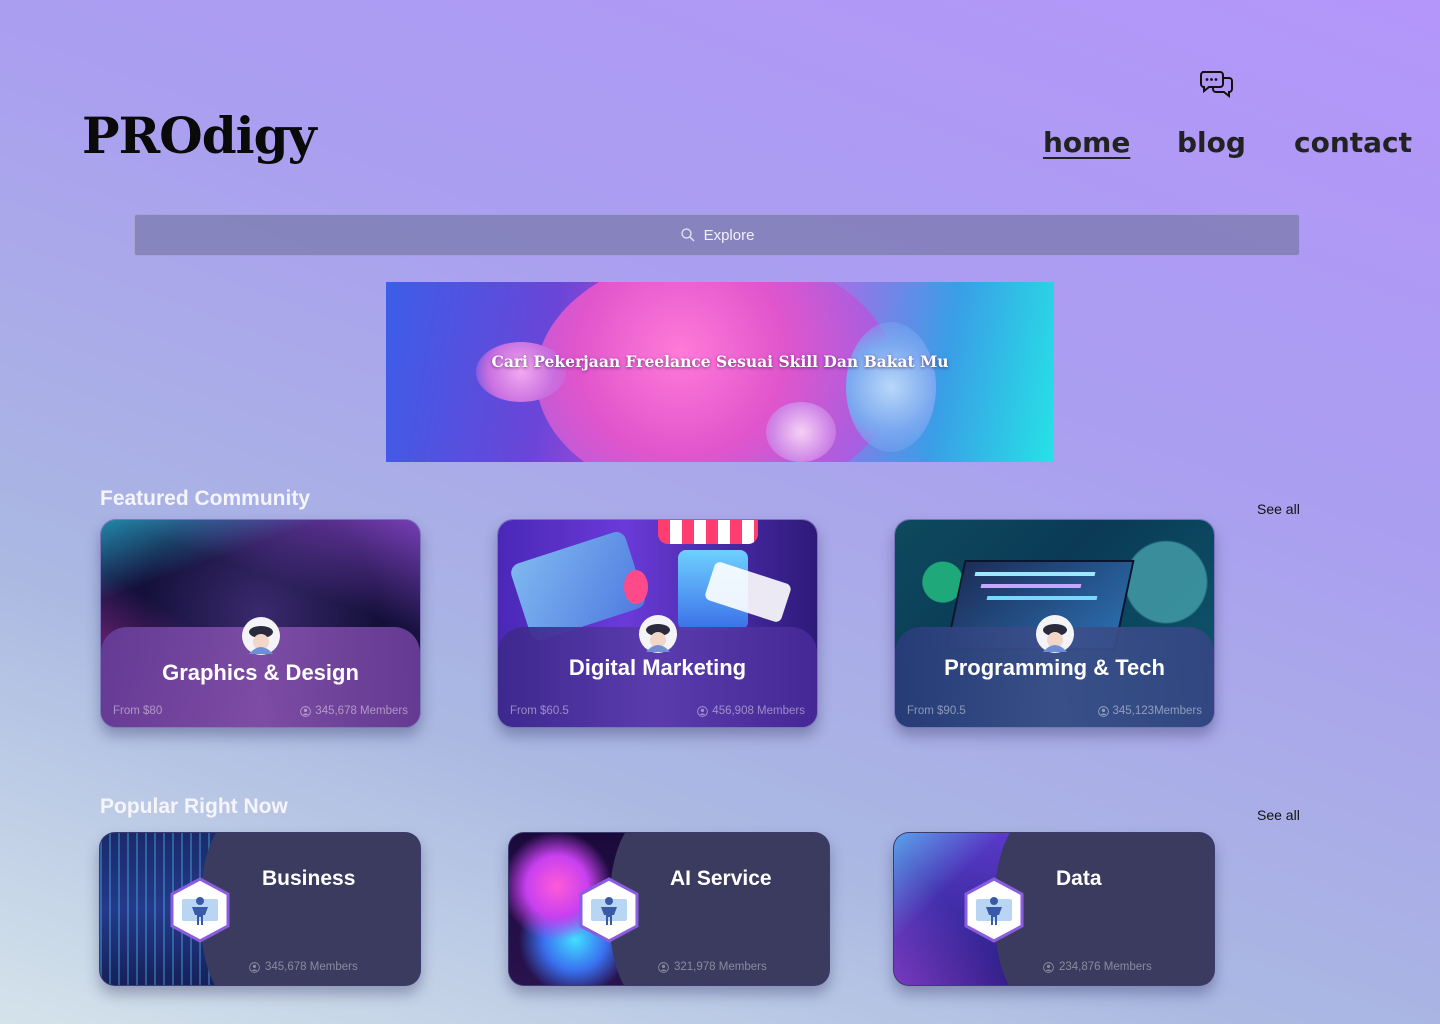 The image size is (1440, 1024). What do you see at coordinates (1278, 815) in the screenshot?
I see `popular-see-all-link: See all` at bounding box center [1278, 815].